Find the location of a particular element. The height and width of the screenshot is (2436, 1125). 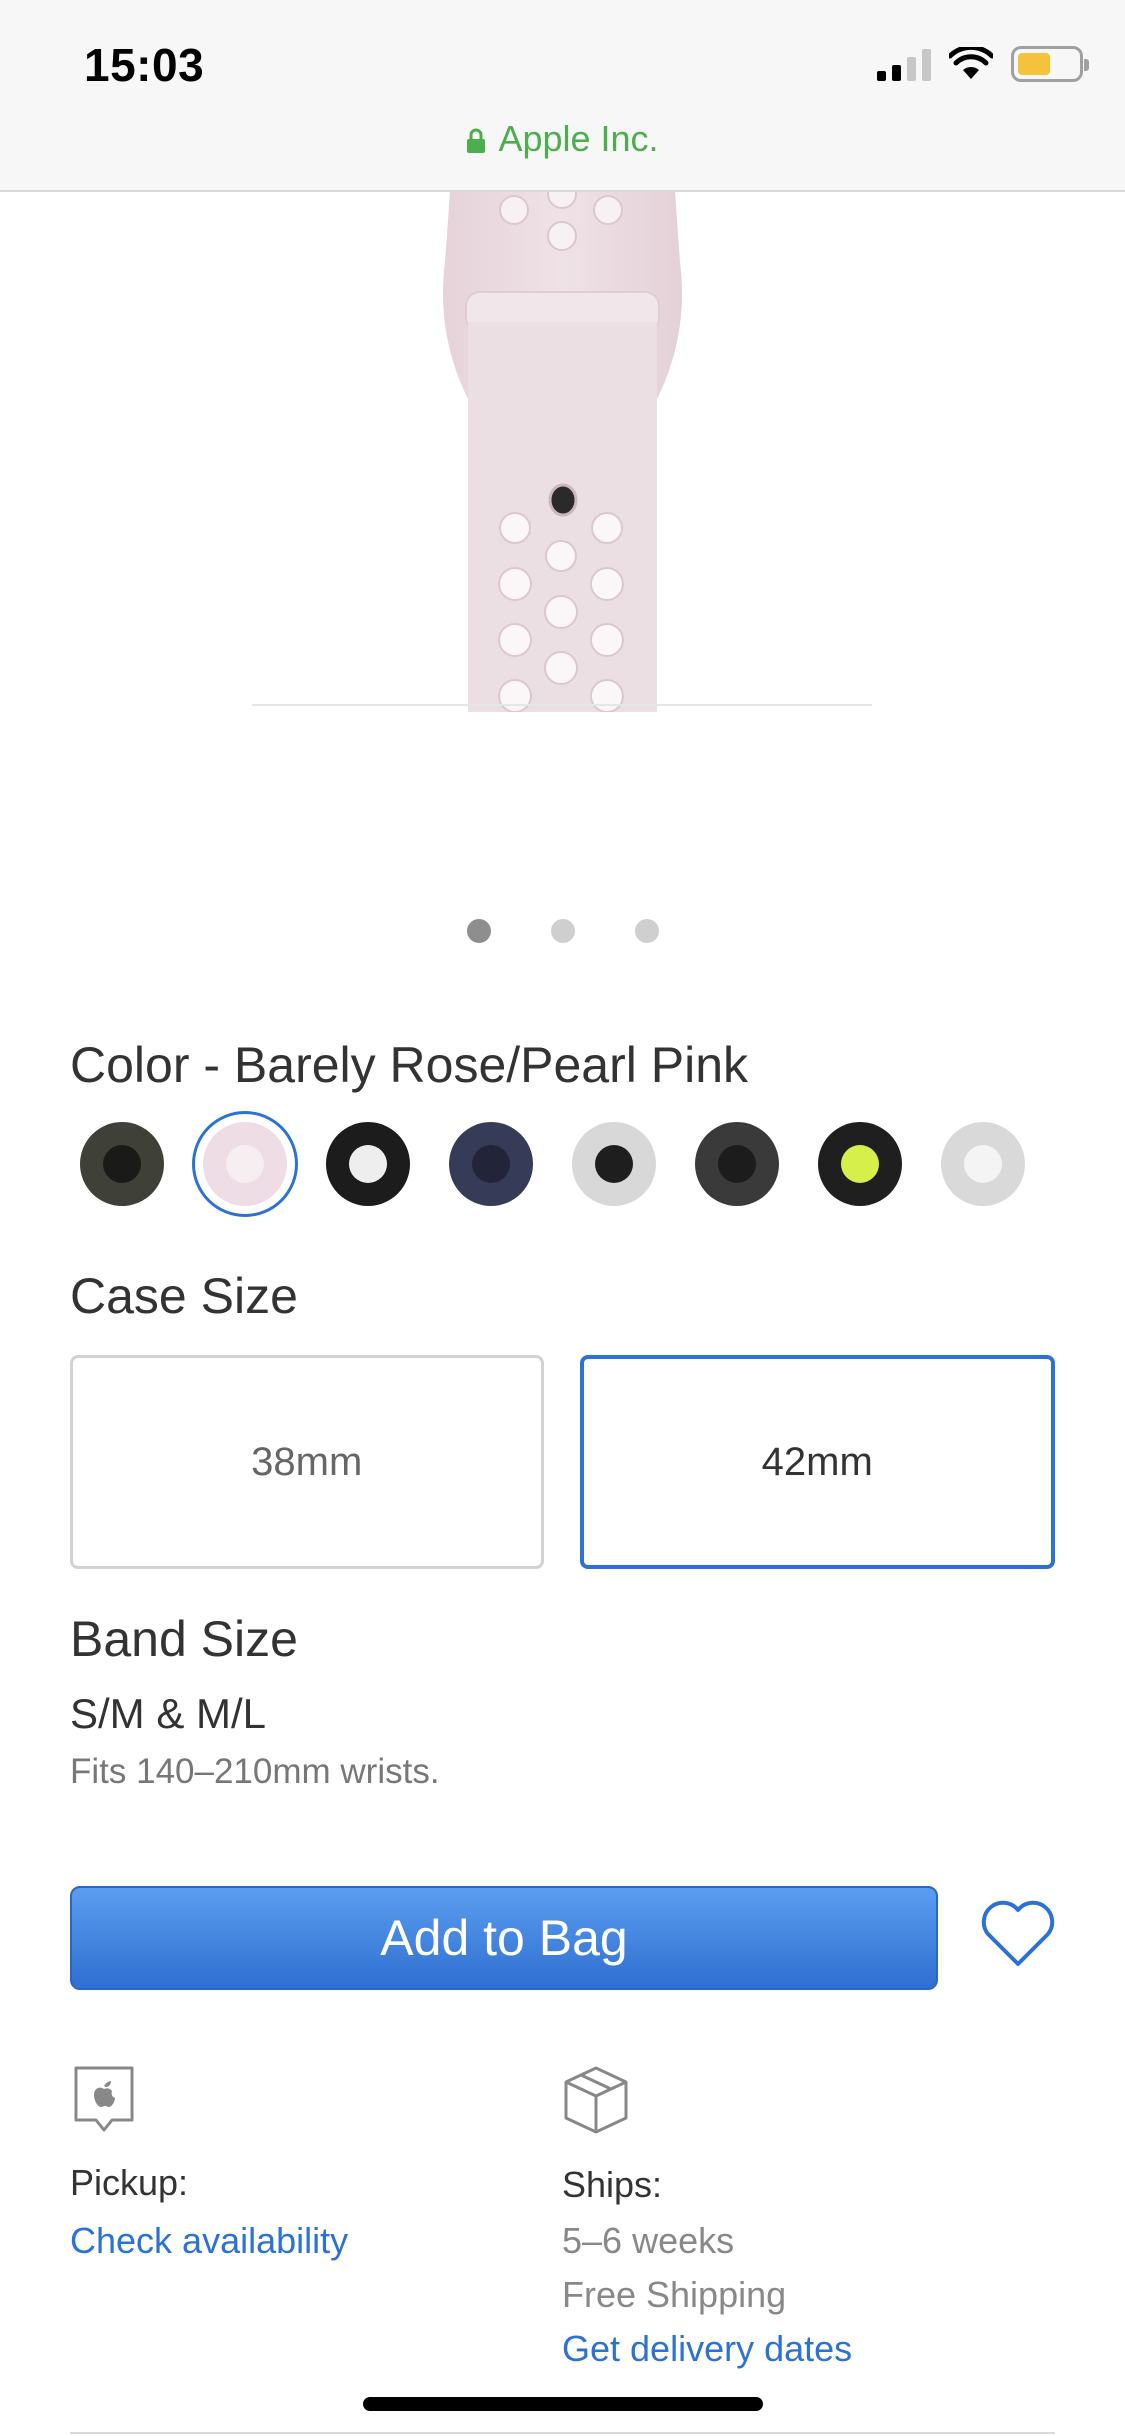

status-time: 15:03 is located at coordinates (144, 65).